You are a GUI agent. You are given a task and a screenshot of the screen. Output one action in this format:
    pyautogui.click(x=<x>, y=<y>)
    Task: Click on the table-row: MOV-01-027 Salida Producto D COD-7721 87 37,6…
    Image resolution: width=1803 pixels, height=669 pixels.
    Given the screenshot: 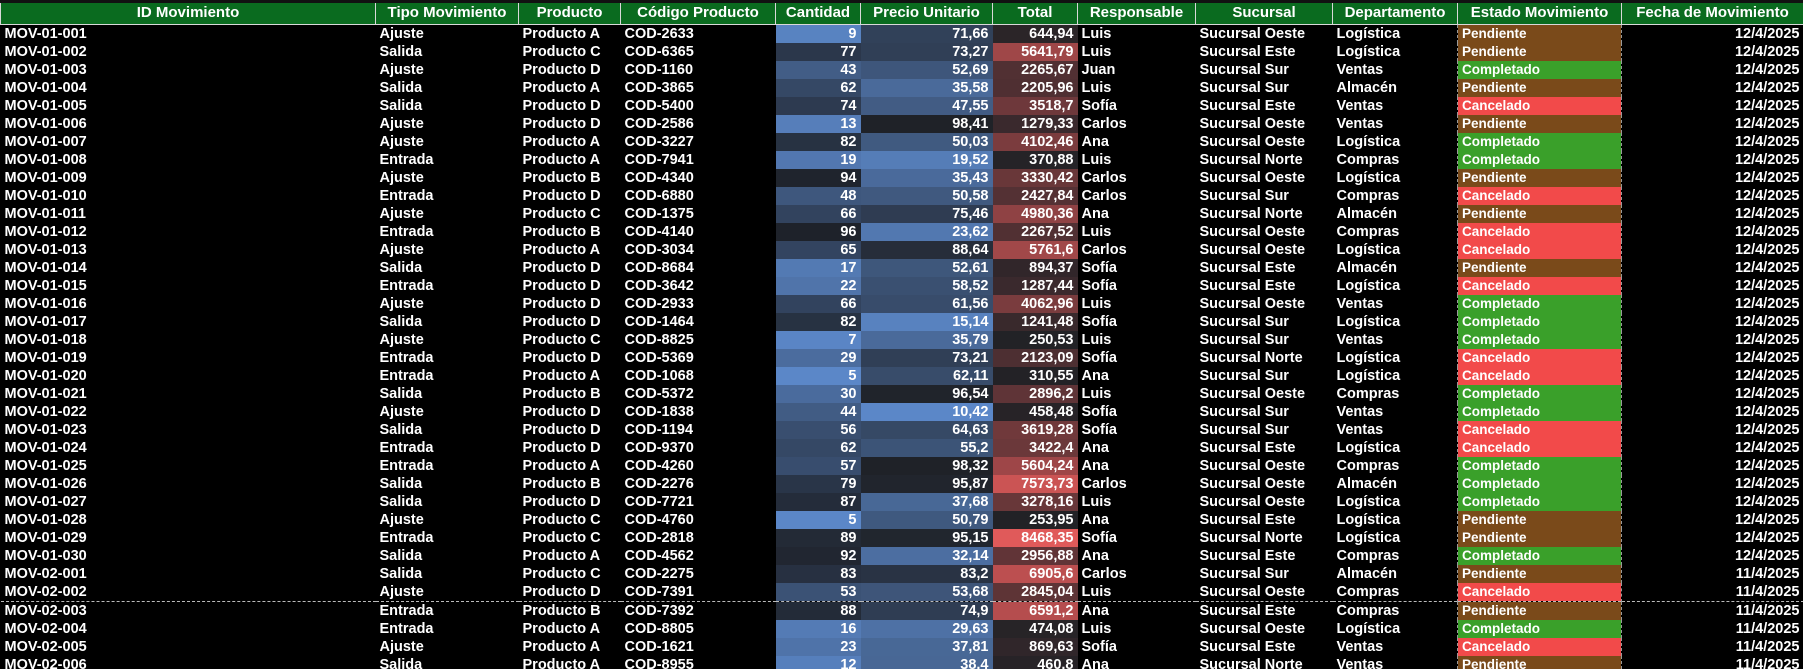 What is the action you would take?
    pyautogui.click(x=901, y=502)
    